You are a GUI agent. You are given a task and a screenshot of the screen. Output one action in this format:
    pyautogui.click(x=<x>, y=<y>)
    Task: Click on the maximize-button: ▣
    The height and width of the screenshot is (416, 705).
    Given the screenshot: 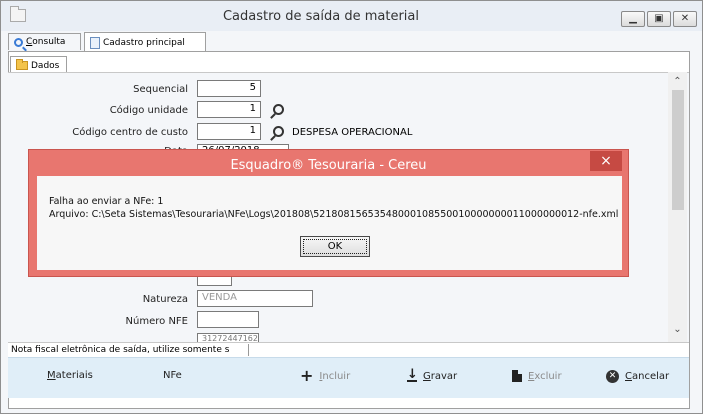 What is the action you would take?
    pyautogui.click(x=659, y=19)
    